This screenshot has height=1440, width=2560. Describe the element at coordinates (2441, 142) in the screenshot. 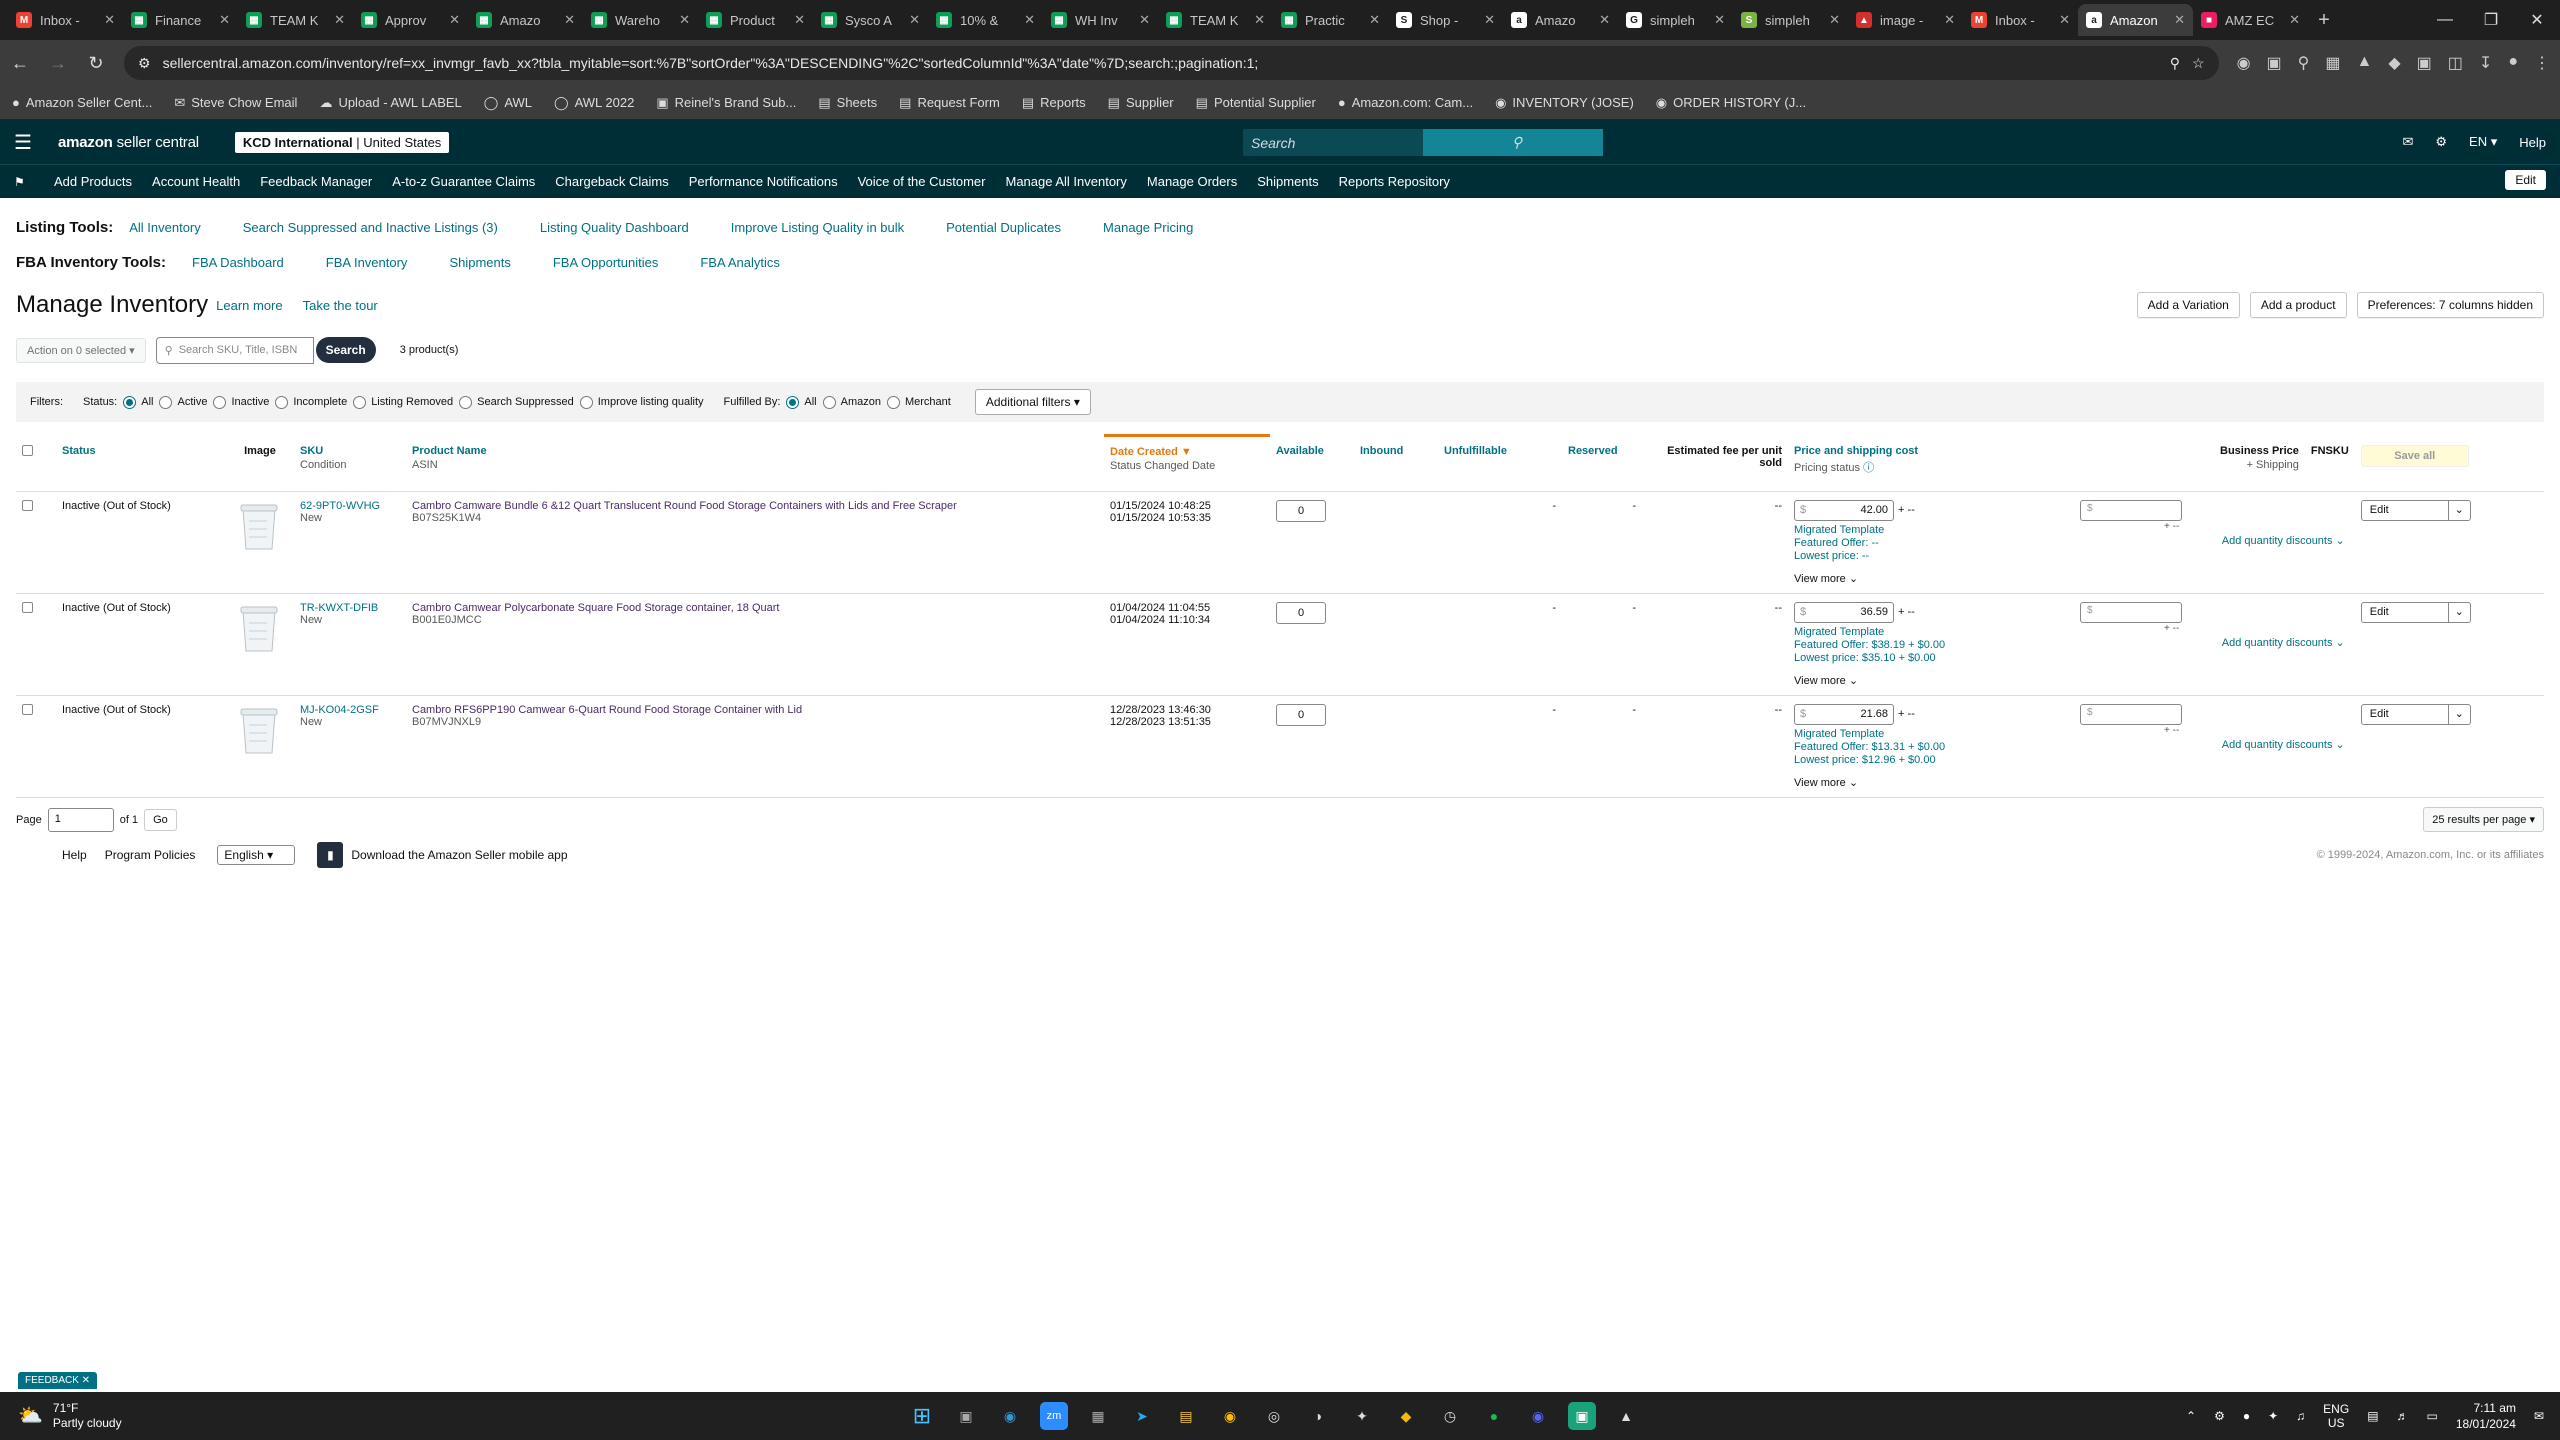

I see `settings-gear-icon: ⚙` at that location.